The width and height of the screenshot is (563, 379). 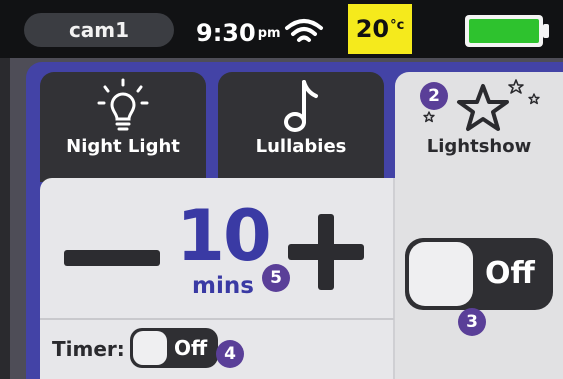 I want to click on tab-night-light-label: Night Light, so click(x=123, y=146).